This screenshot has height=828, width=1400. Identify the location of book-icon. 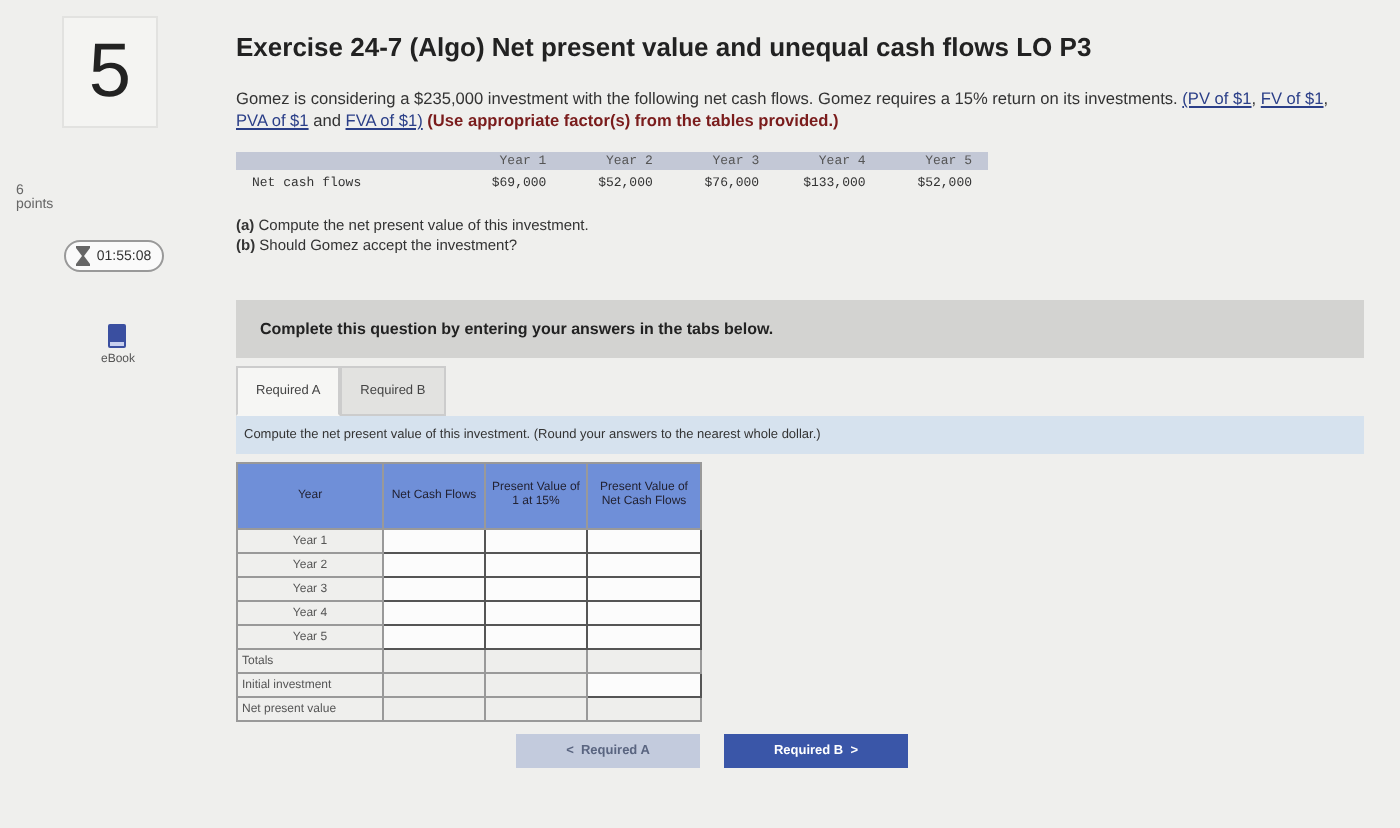
(117, 336).